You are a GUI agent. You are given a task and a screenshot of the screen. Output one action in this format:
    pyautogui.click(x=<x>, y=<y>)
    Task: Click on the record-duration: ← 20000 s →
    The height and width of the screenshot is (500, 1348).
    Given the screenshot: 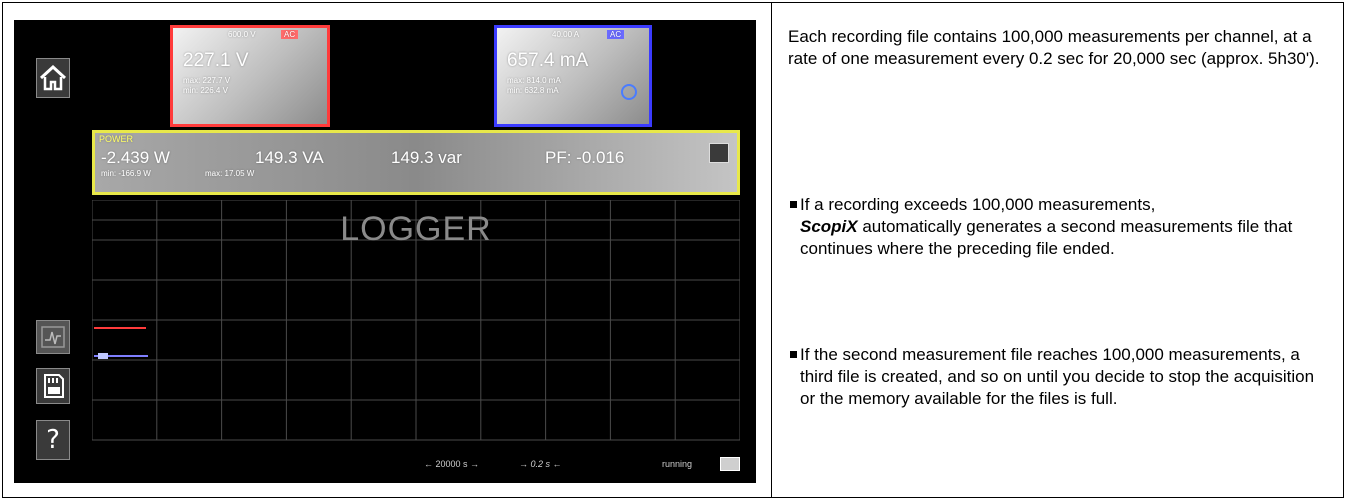 What is the action you would take?
    pyautogui.click(x=452, y=464)
    